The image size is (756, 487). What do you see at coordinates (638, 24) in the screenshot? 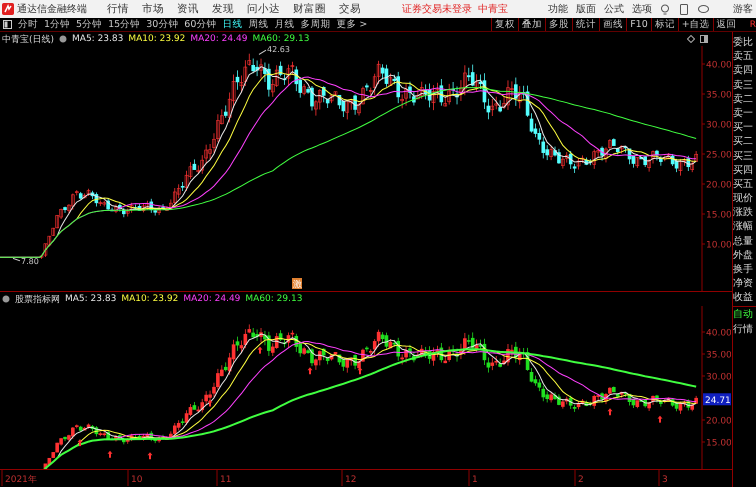
I see `toolbar-button: F10` at bounding box center [638, 24].